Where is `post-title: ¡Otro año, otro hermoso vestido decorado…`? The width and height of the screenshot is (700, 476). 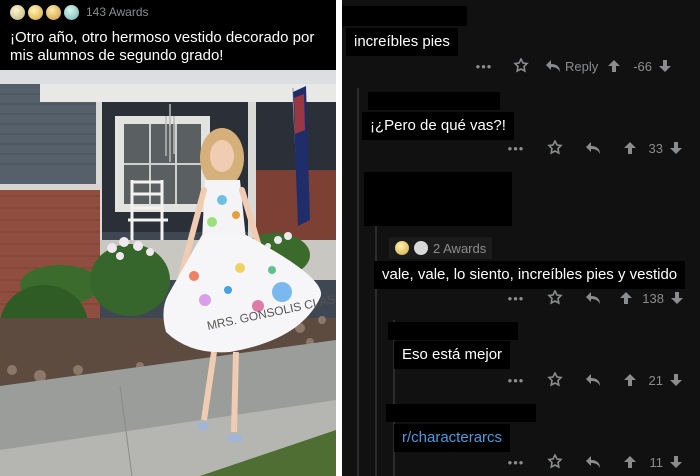 post-title: ¡Otro año, otro hermoso vestido decorado… is located at coordinates (168, 47).